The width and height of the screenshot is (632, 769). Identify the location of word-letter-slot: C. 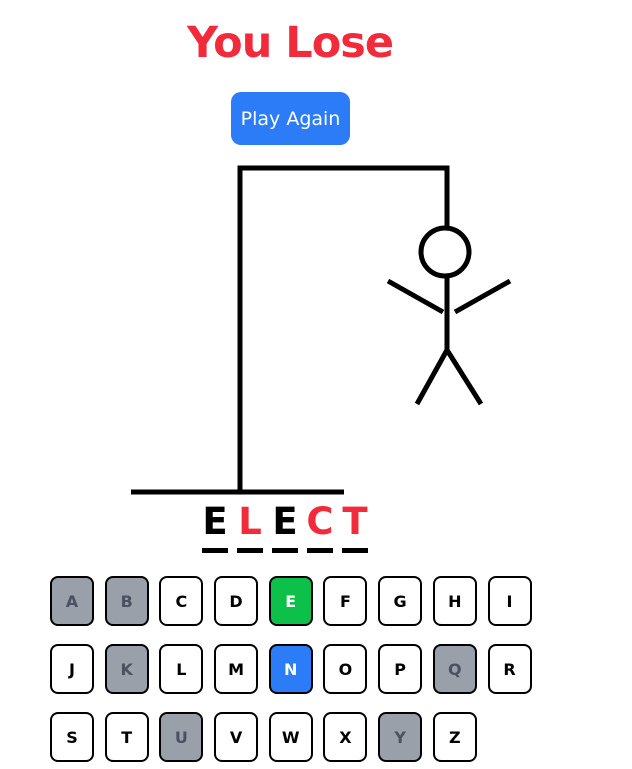
(320, 526).